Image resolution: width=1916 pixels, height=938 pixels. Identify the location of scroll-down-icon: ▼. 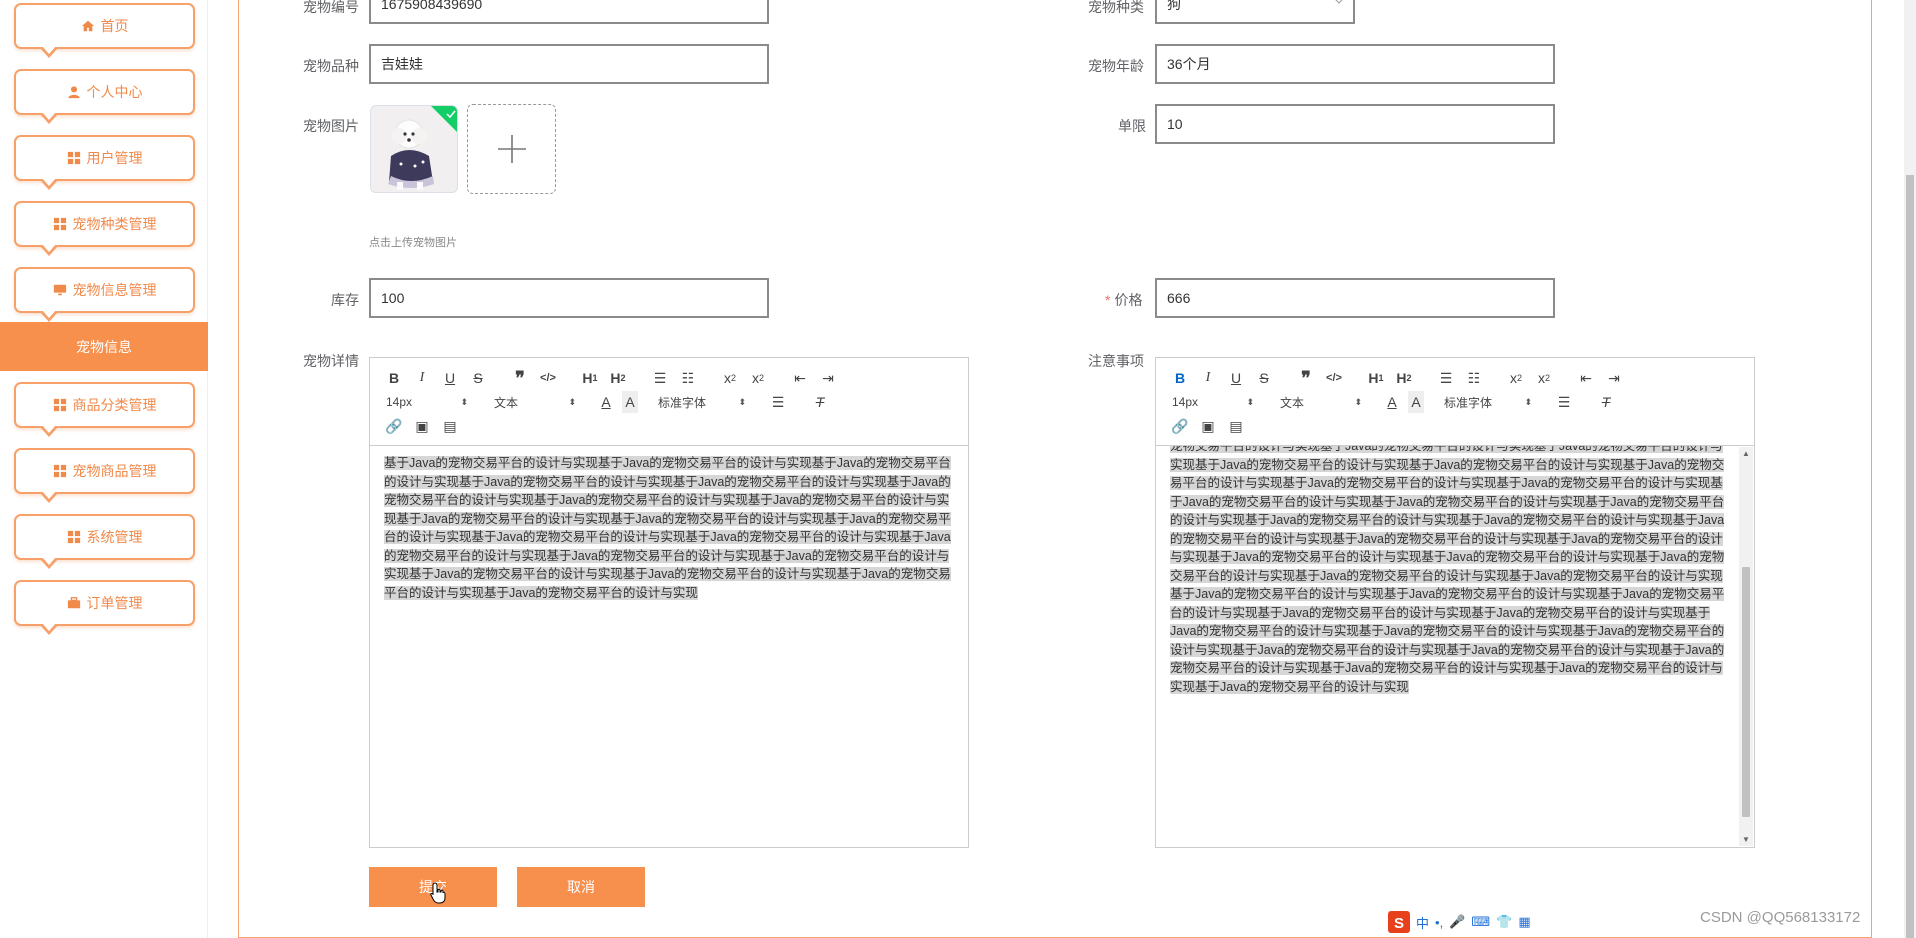
(1746, 839).